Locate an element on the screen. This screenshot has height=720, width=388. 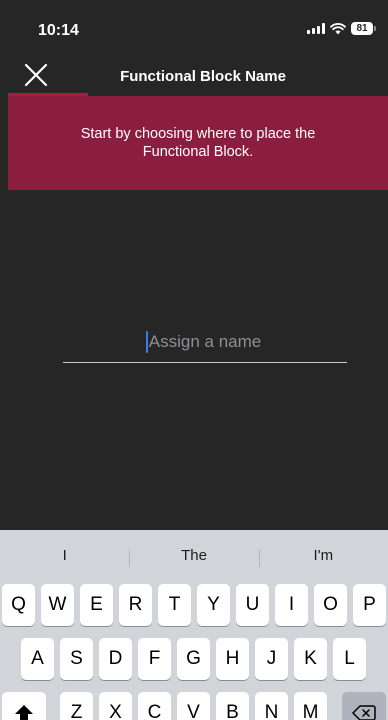
key-e: E is located at coordinates (96, 605).